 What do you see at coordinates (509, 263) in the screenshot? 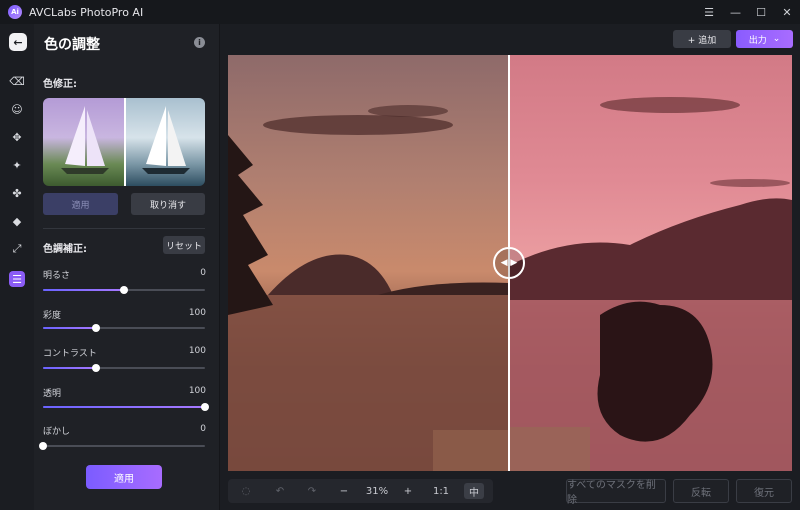
I see `compare-handle: ◀ ▶` at bounding box center [509, 263].